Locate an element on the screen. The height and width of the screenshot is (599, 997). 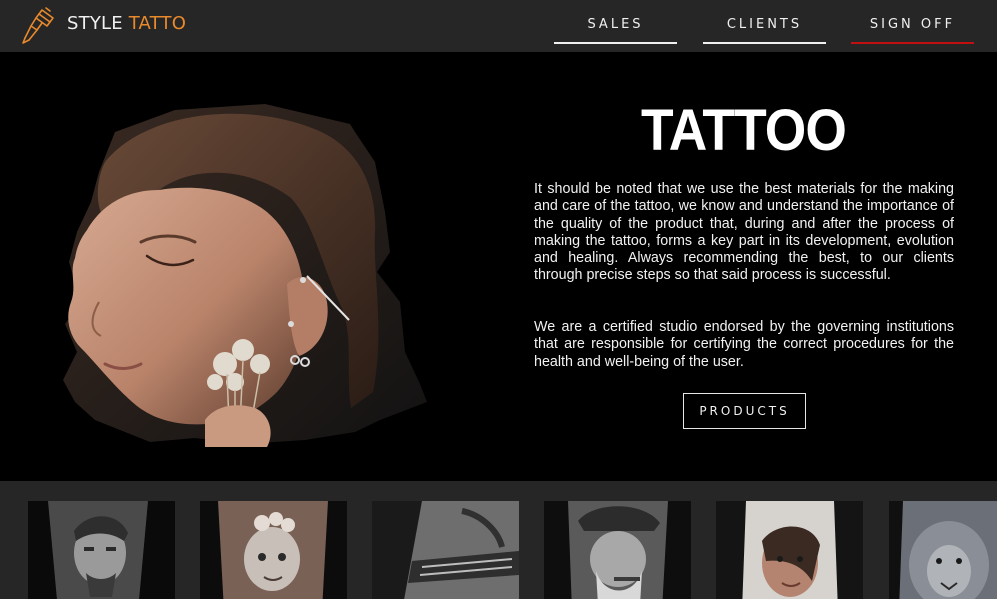
lion-tattoo-image is located at coordinates (943, 550).